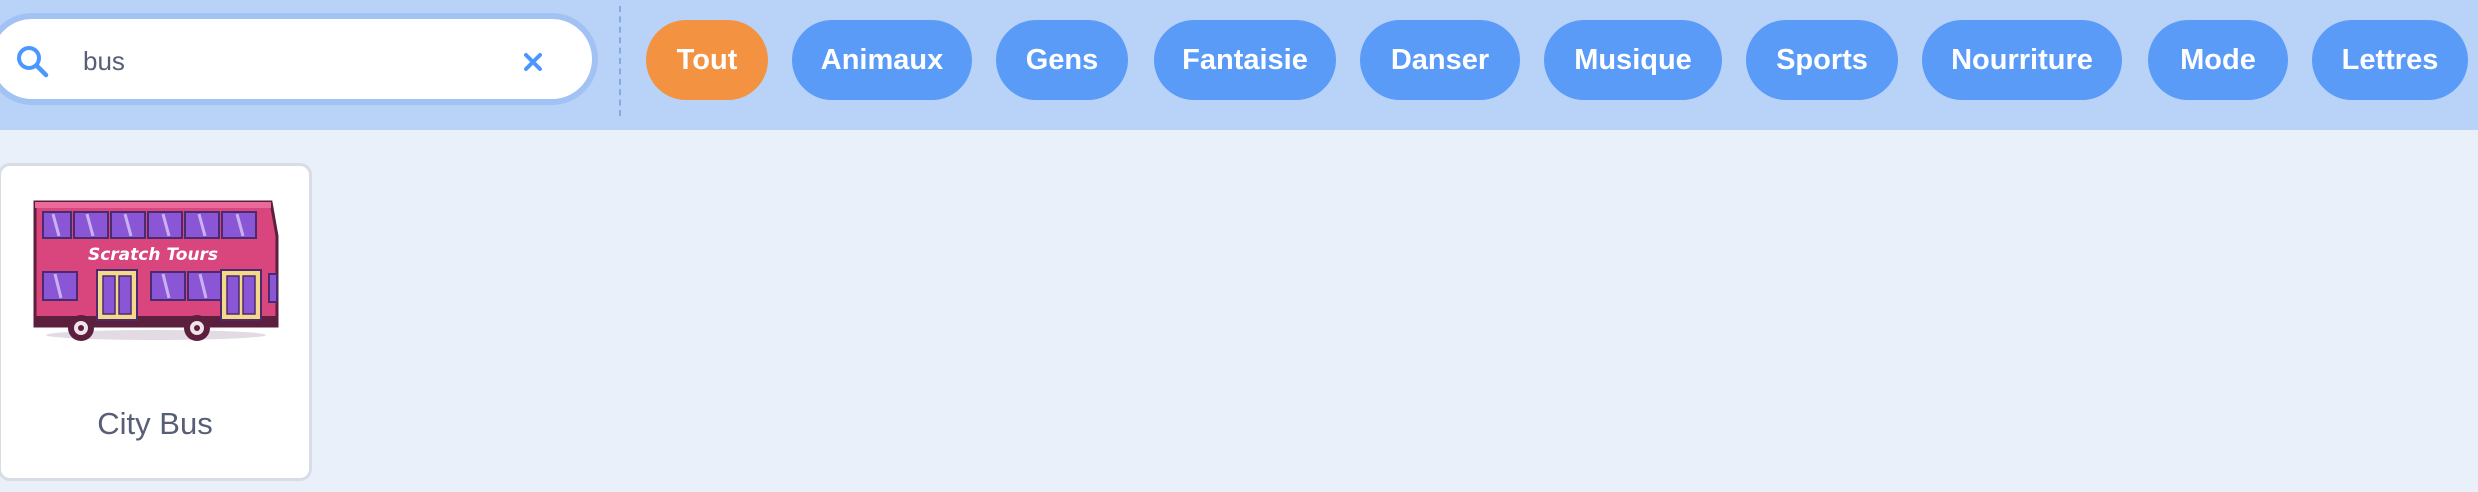 Image resolution: width=2478 pixels, height=492 pixels. What do you see at coordinates (620, 61) in the screenshot?
I see `divider` at bounding box center [620, 61].